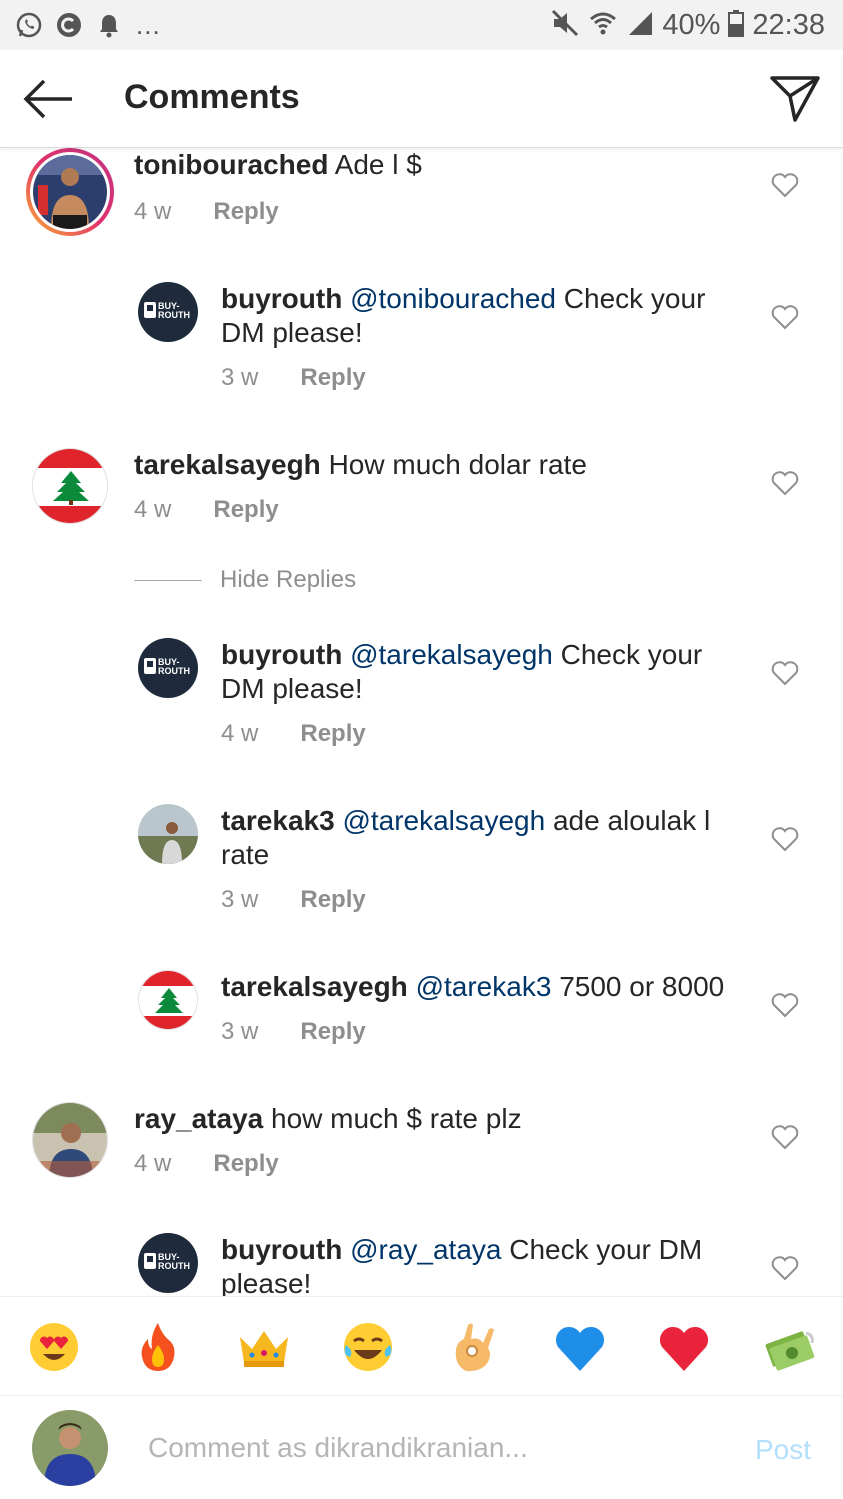 This screenshot has width=843, height=1499. What do you see at coordinates (396, 1118) in the screenshot?
I see `comment-body: how much $ rate plz` at bounding box center [396, 1118].